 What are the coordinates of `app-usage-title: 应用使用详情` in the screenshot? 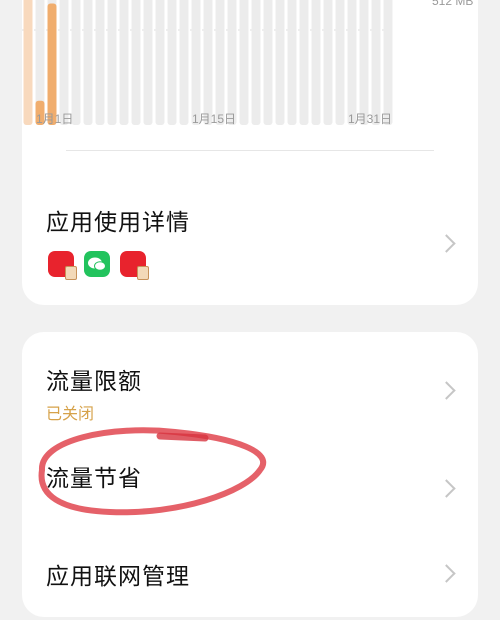 It's located at (118, 222).